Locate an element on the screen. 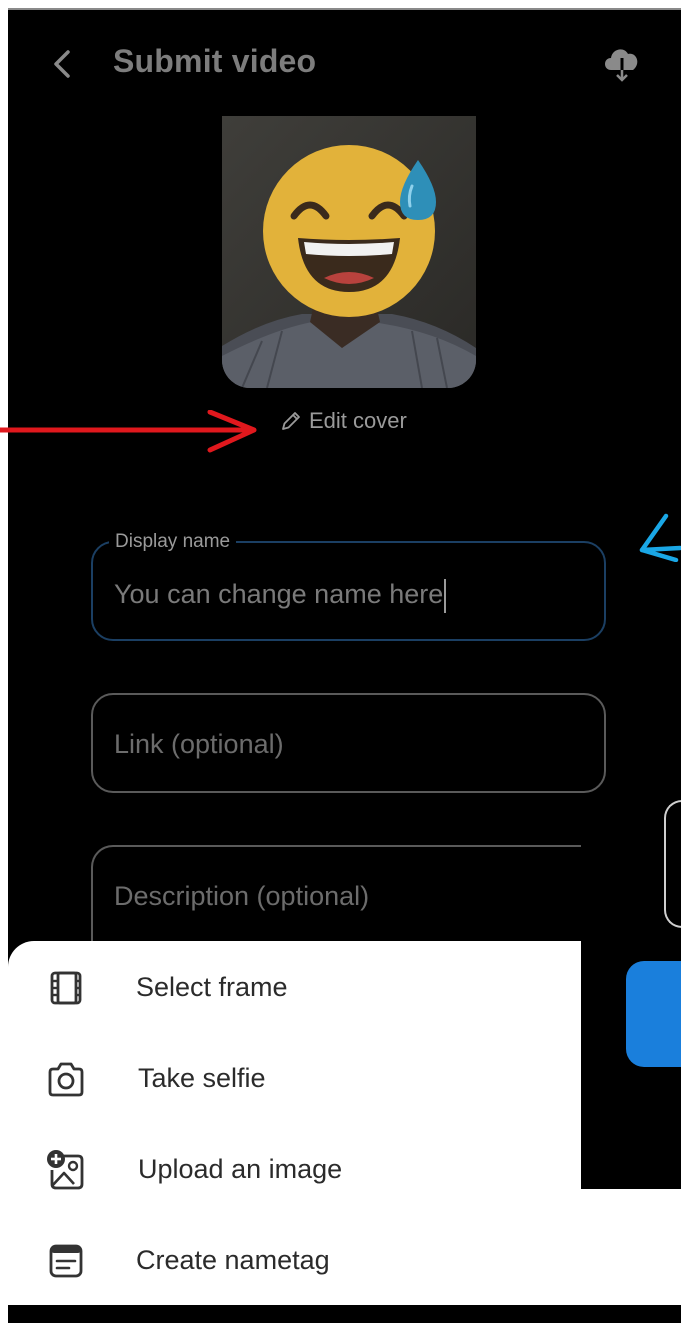 The image size is (681, 1323). side-panel-outline is located at coordinates (672, 864).